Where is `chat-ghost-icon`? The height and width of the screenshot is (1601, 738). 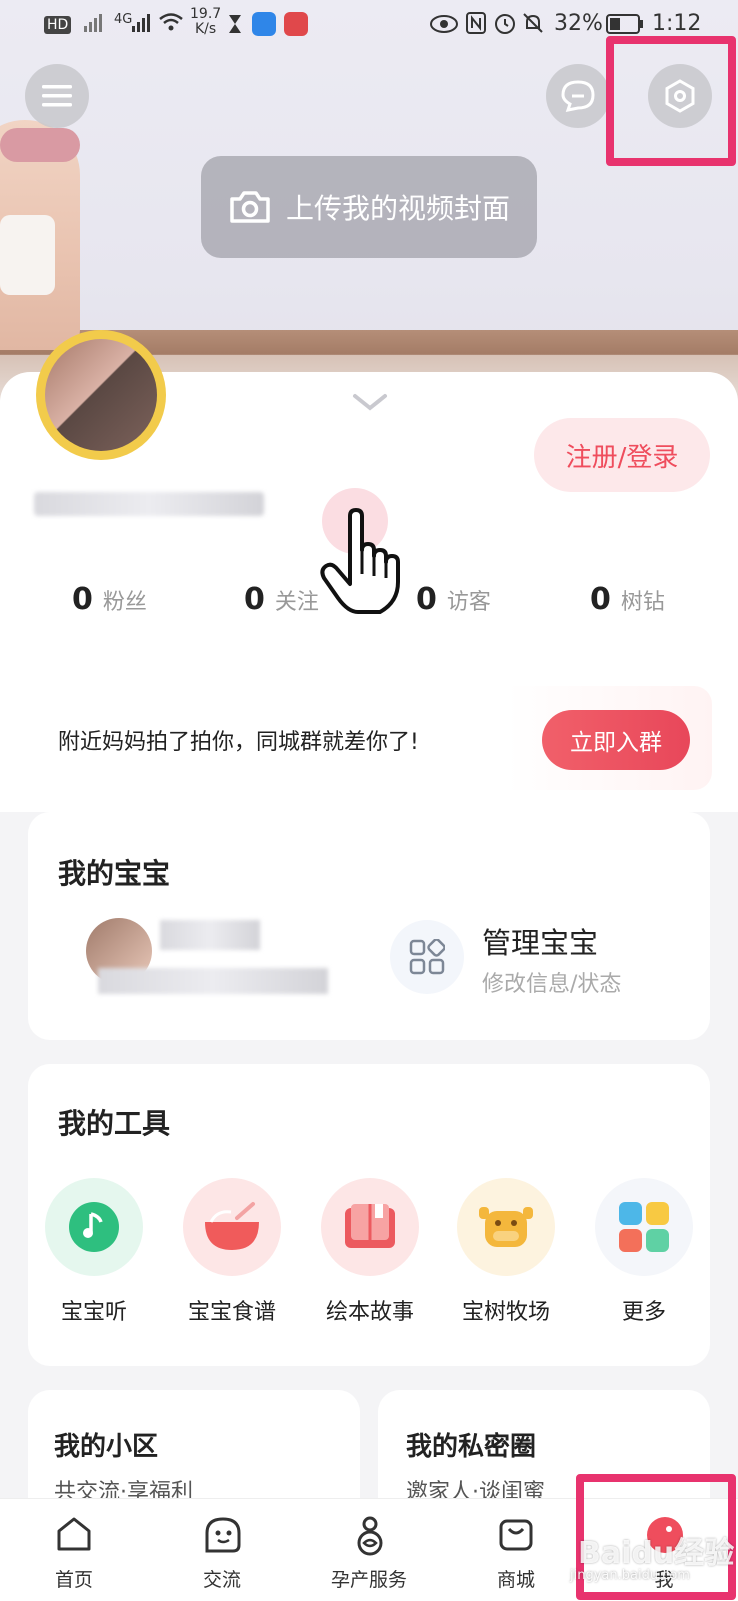
chat-ghost-icon is located at coordinates (223, 1535).